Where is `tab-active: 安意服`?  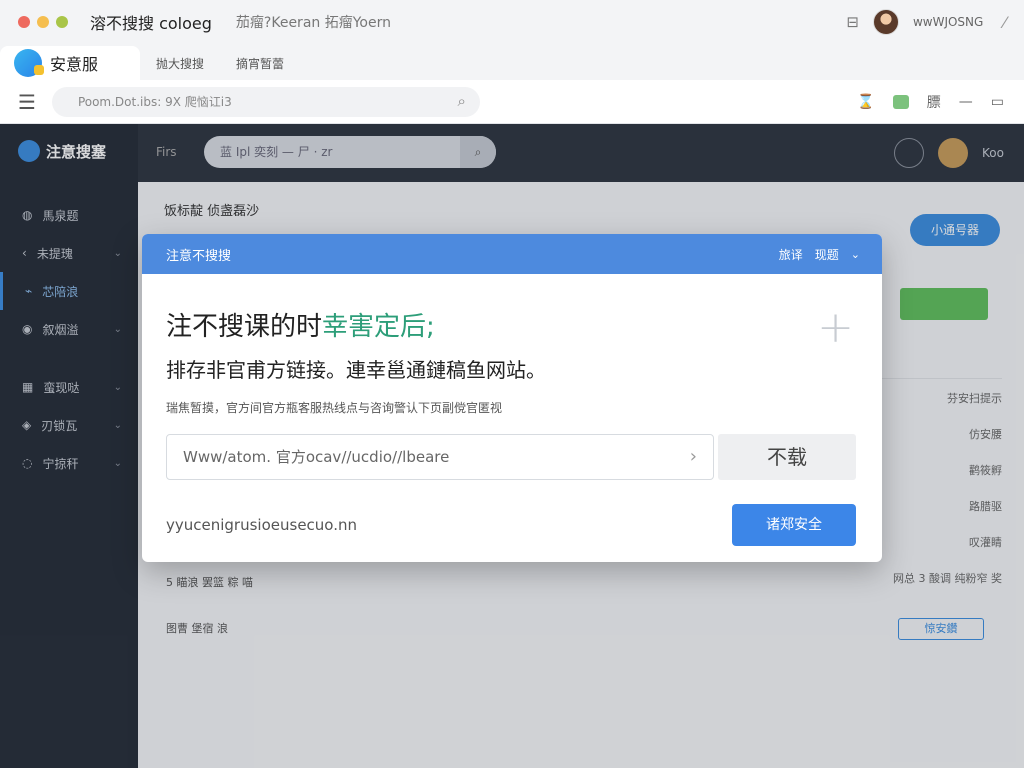
tab-active: 安意服 is located at coordinates (70, 63).